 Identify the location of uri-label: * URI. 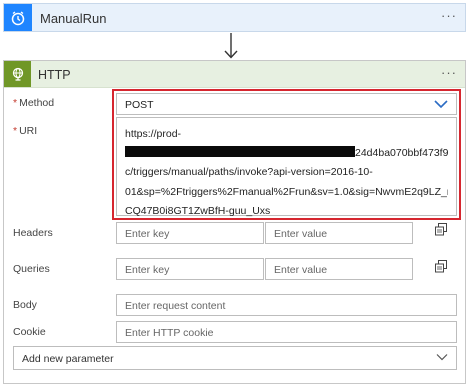
(25, 131).